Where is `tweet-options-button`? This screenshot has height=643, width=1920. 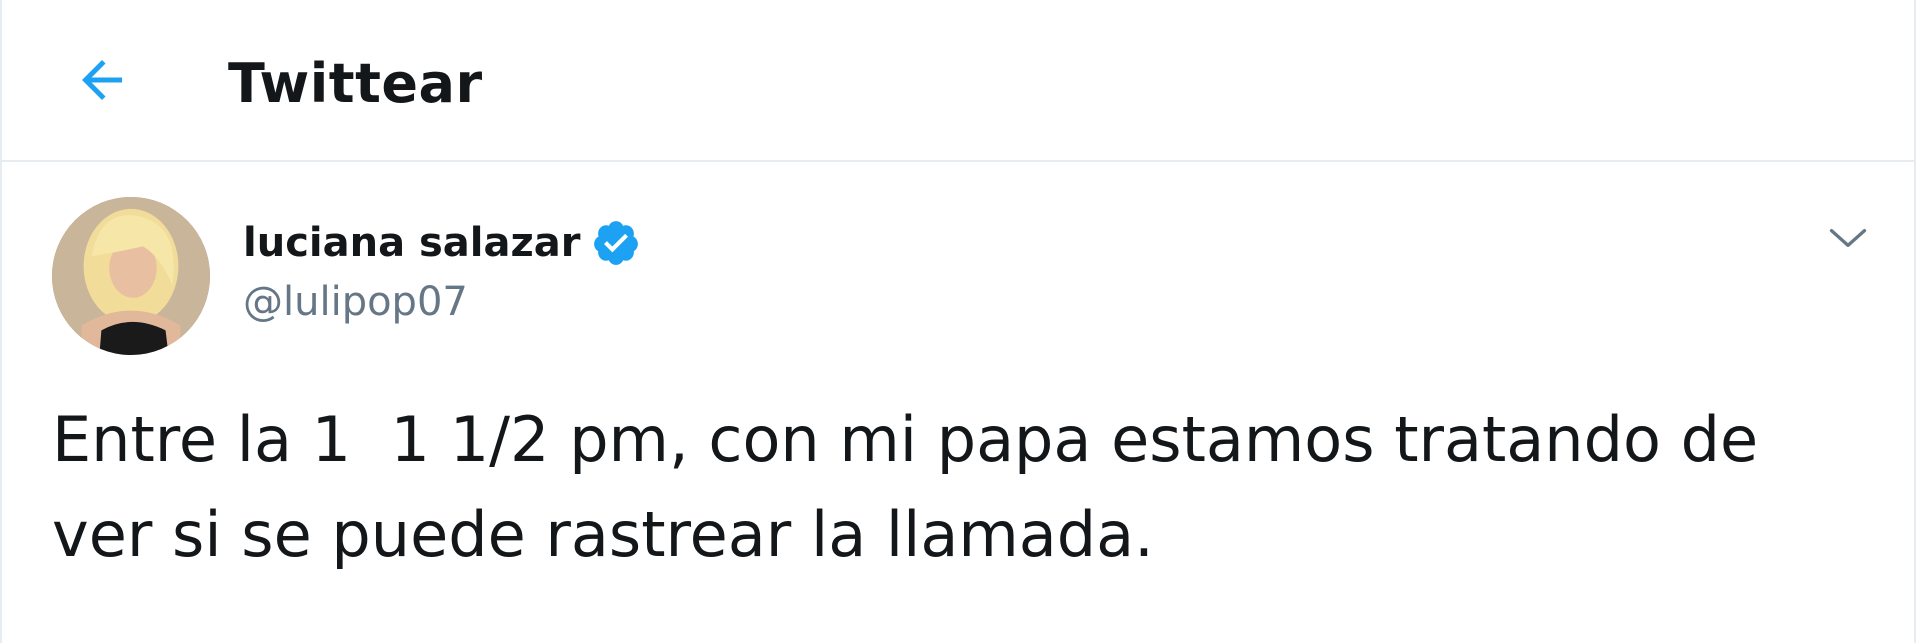
tweet-options-button is located at coordinates (1848, 240).